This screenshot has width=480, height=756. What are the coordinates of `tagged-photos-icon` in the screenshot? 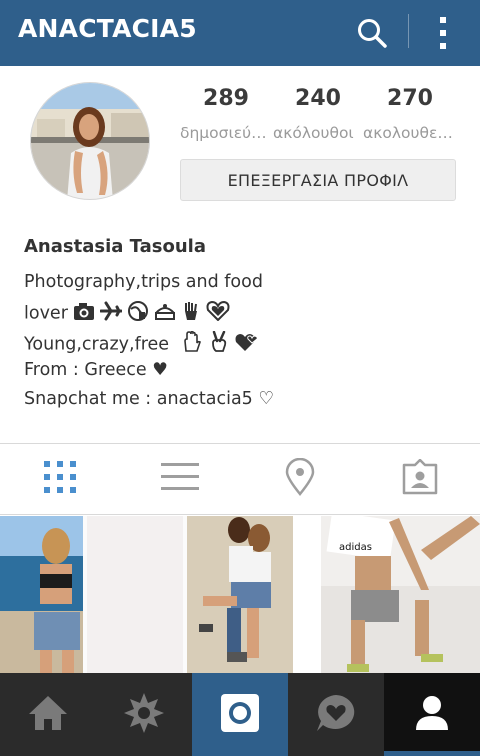 It's located at (420, 478).